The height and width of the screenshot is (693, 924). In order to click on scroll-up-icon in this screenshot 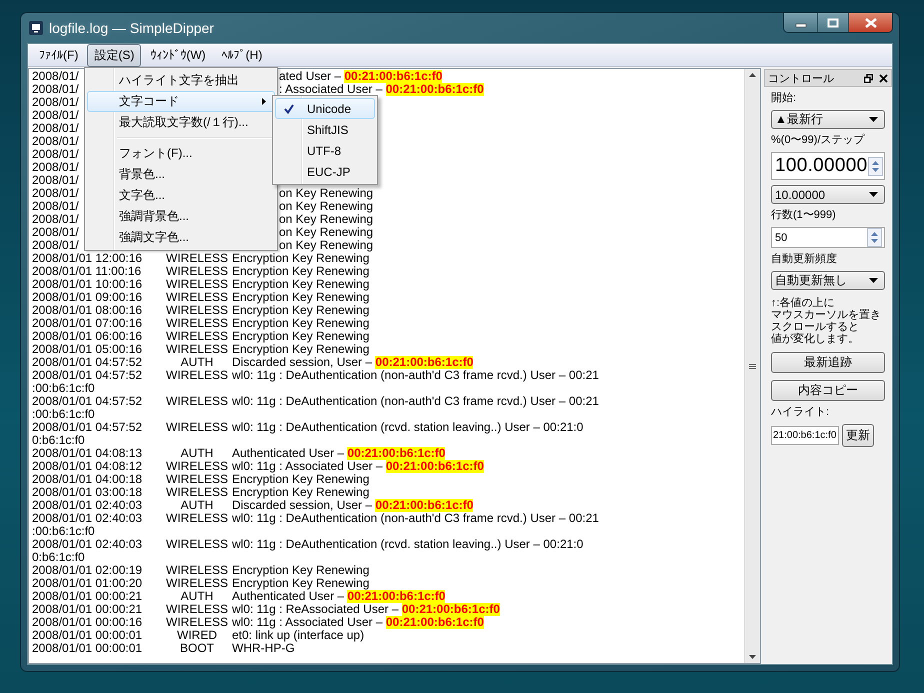, I will do `click(752, 75)`.